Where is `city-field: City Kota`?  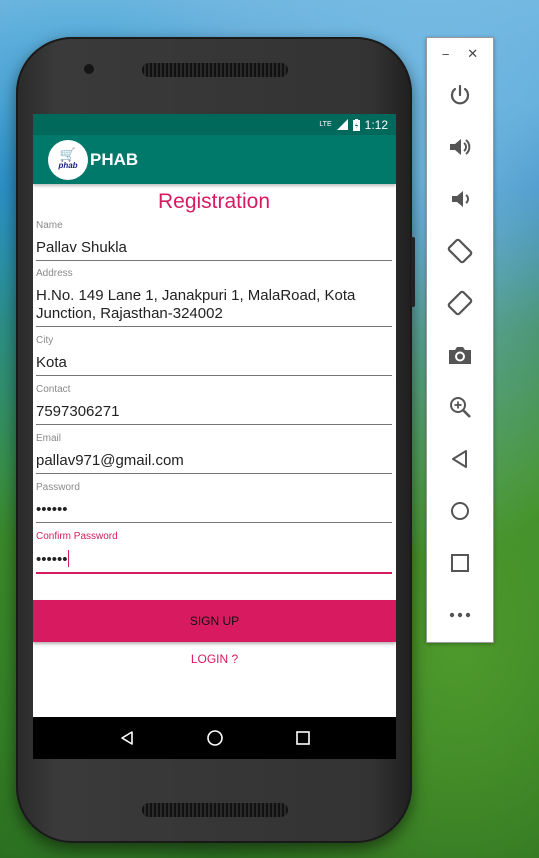 city-field: City Kota is located at coordinates (214, 355).